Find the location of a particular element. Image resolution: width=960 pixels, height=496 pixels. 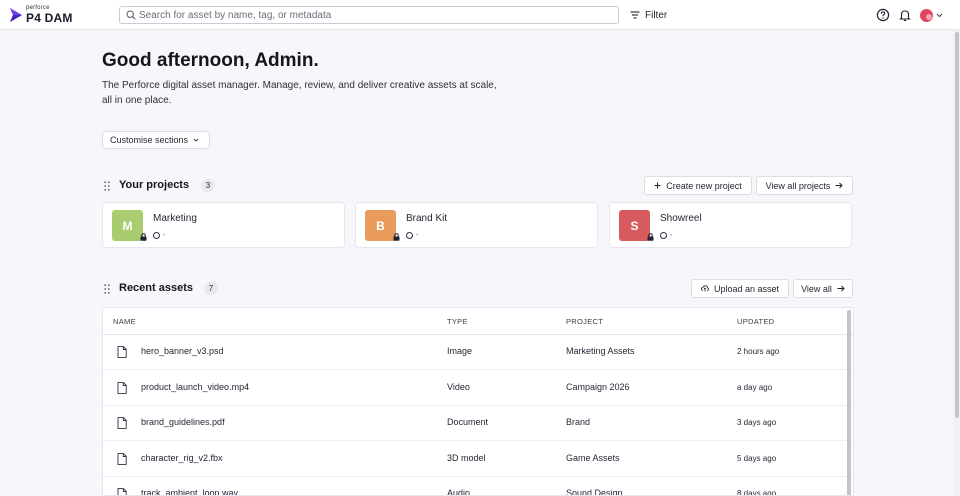

search-box is located at coordinates (369, 15).